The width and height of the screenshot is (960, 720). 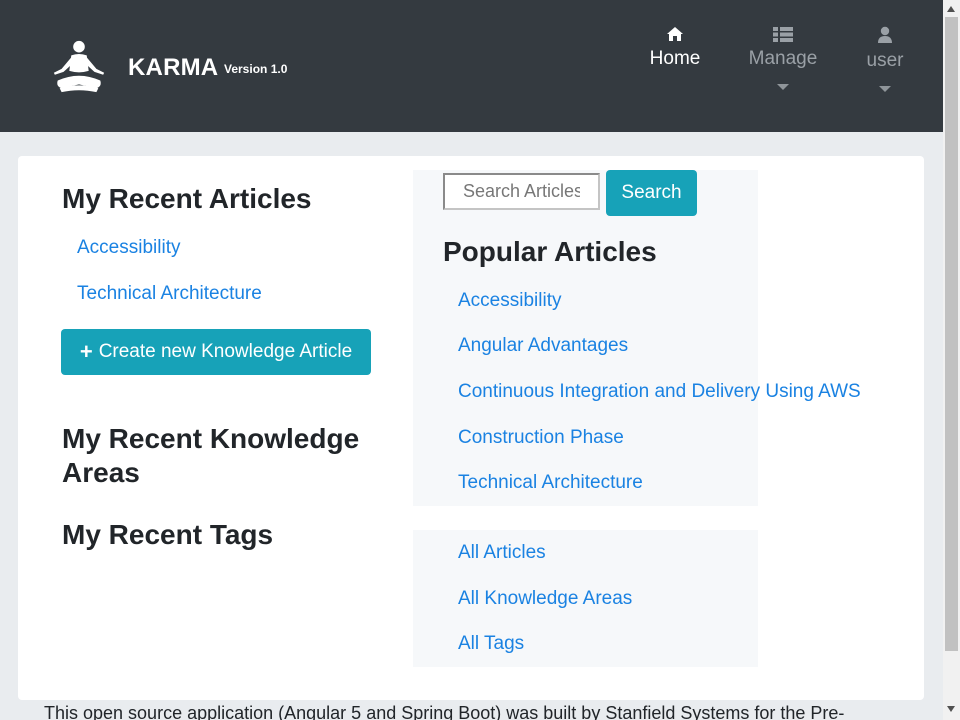 I want to click on nav-user-label: user, so click(x=885, y=60).